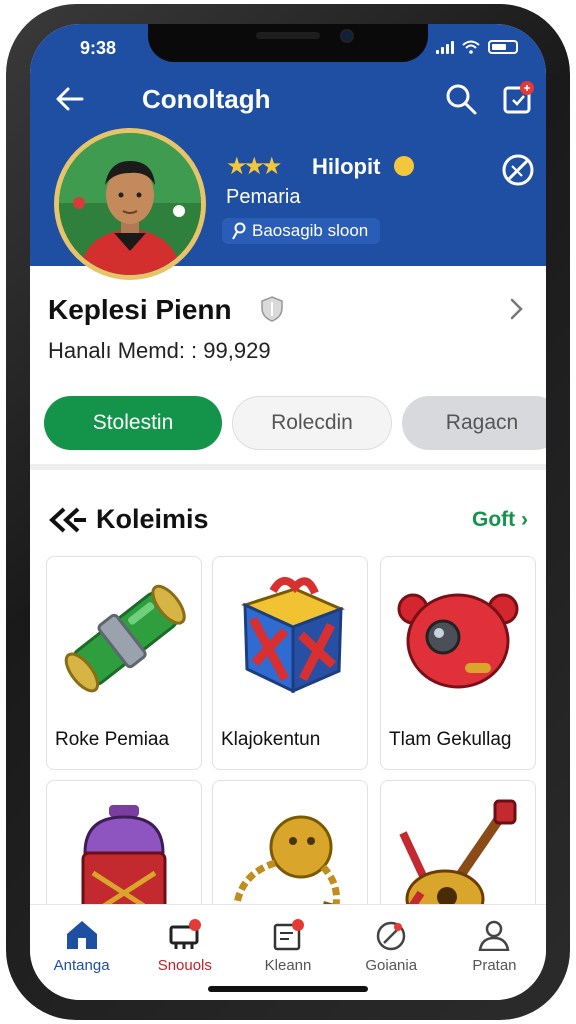  Describe the element at coordinates (474, 423) in the screenshot. I see `tertiary-action-button: Ragacn` at that location.